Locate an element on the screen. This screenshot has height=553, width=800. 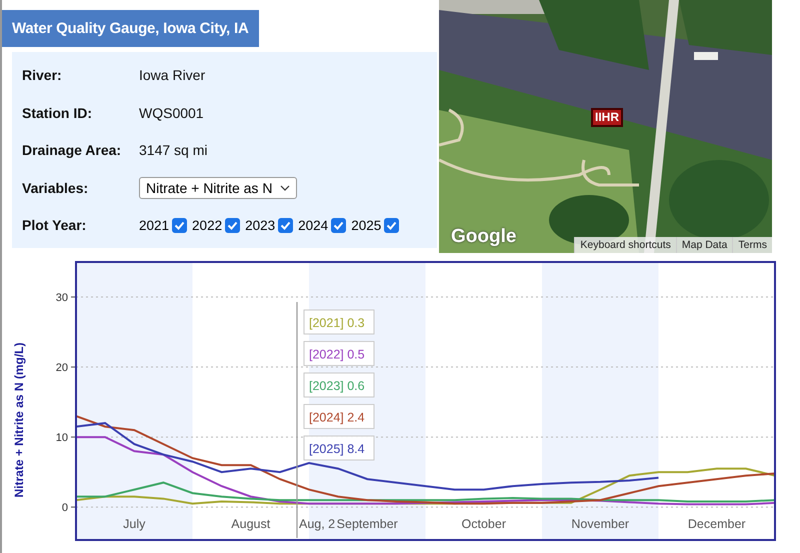
field-label: Plot Year: is located at coordinates (55, 225).